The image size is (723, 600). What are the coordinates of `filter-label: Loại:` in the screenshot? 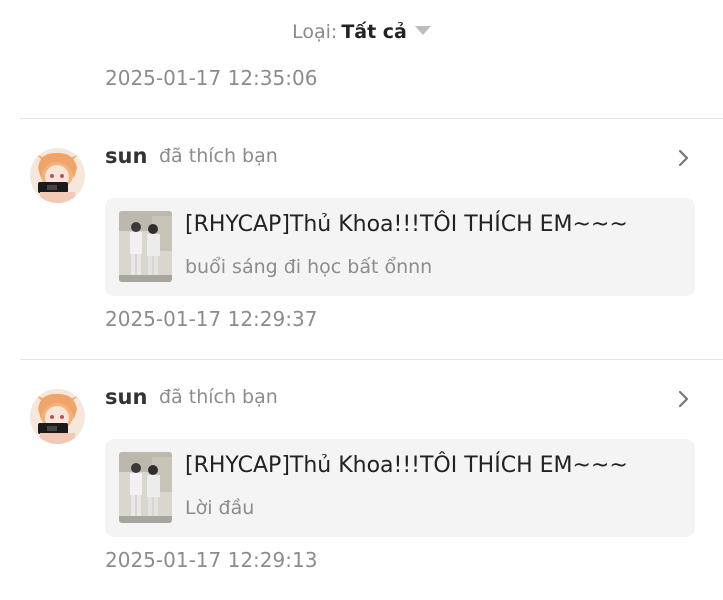 It's located at (315, 32).